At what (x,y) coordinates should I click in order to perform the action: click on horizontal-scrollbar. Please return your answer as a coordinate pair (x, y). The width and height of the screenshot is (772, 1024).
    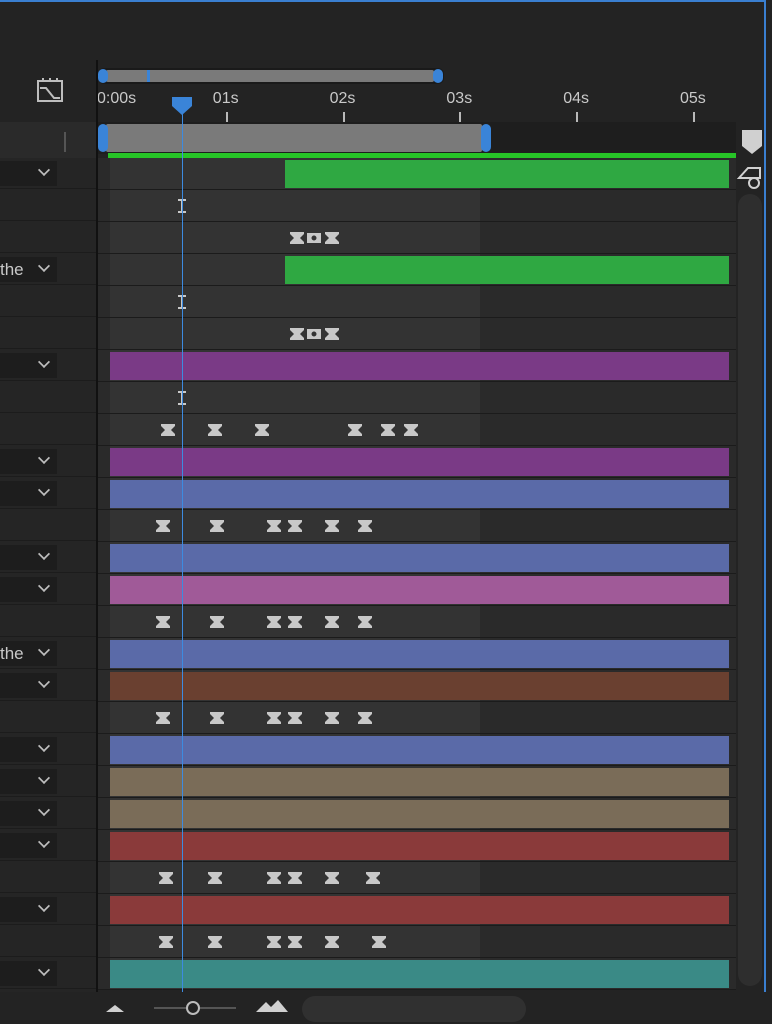
    Looking at the image, I should click on (414, 1009).